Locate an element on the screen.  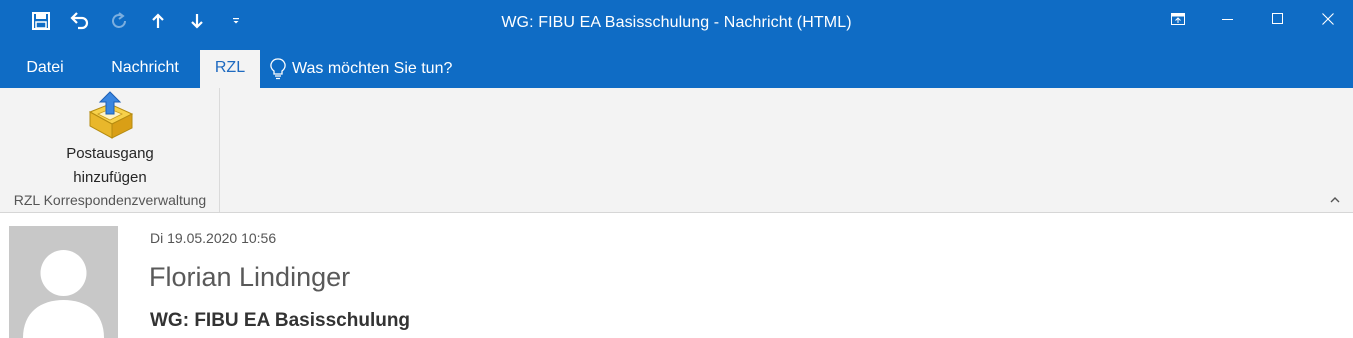
postausgang-hinzufuegen-button: Postausgang hinzufügen is located at coordinates (110, 139).